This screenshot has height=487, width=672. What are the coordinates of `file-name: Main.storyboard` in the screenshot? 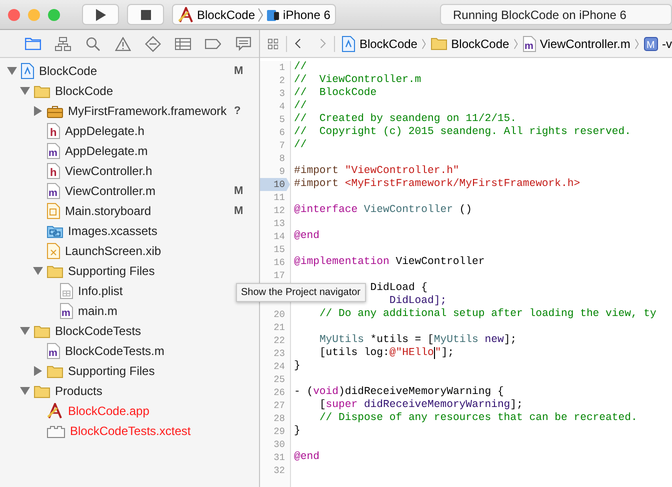 It's located at (108, 211).